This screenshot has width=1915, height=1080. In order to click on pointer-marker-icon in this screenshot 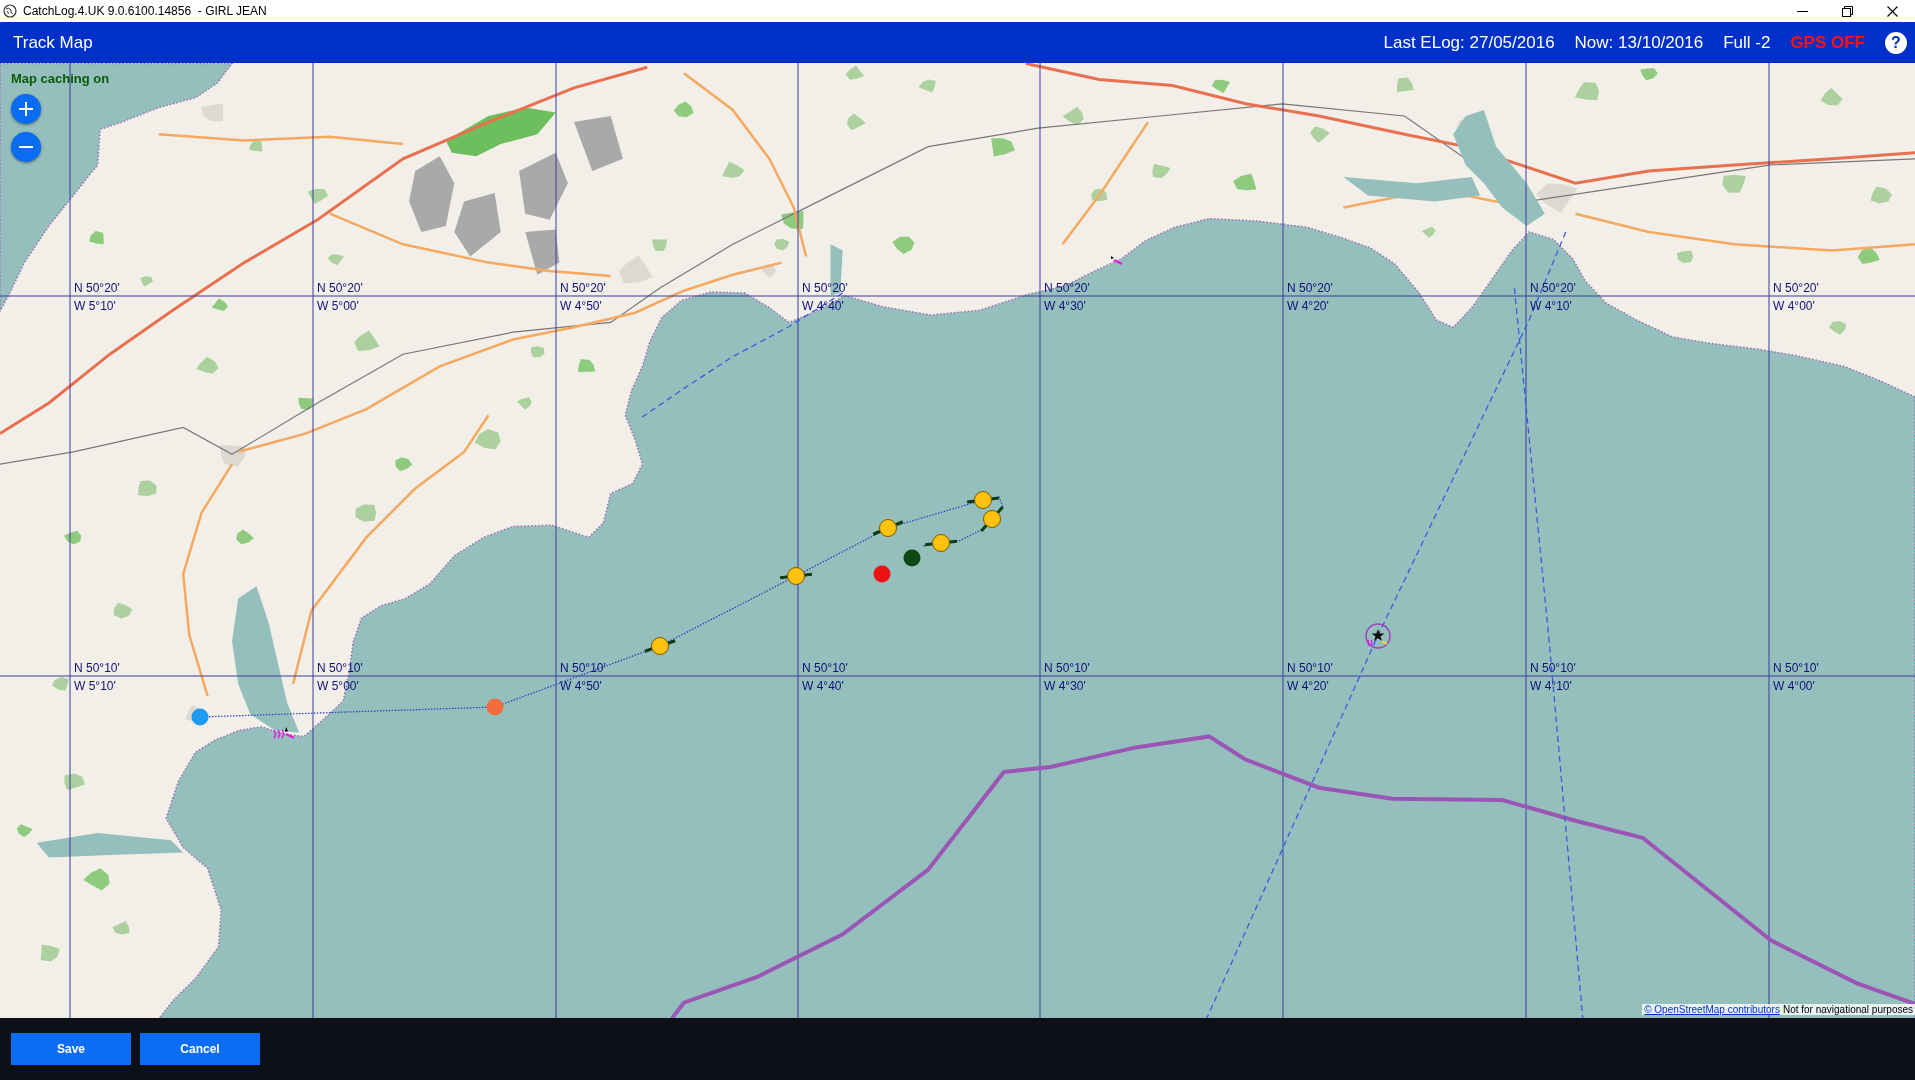, I will do `click(1117, 261)`.